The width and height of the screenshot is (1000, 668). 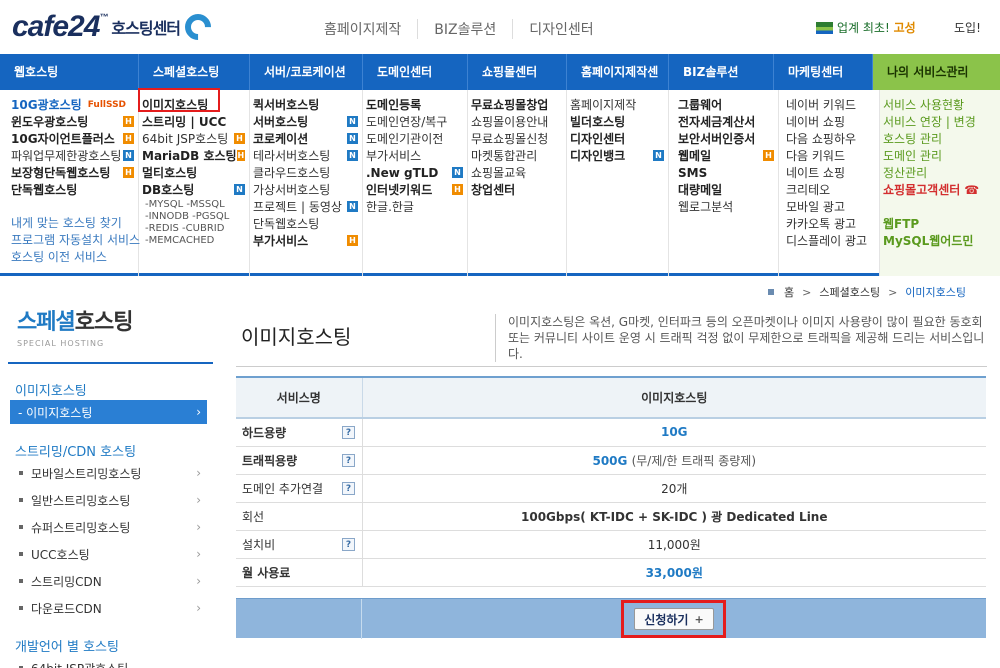 What do you see at coordinates (306, 138) in the screenshot?
I see `menu-item: 코로케이션 N` at bounding box center [306, 138].